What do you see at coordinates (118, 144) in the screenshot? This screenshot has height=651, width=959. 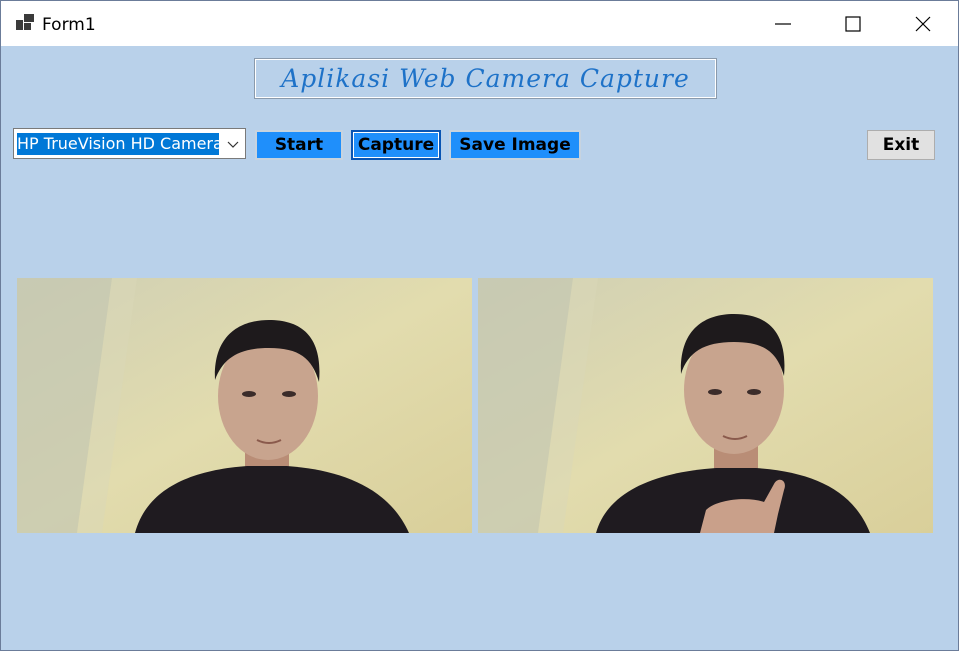 I see `camera-select-value: HP TrueVision HD Camera` at bounding box center [118, 144].